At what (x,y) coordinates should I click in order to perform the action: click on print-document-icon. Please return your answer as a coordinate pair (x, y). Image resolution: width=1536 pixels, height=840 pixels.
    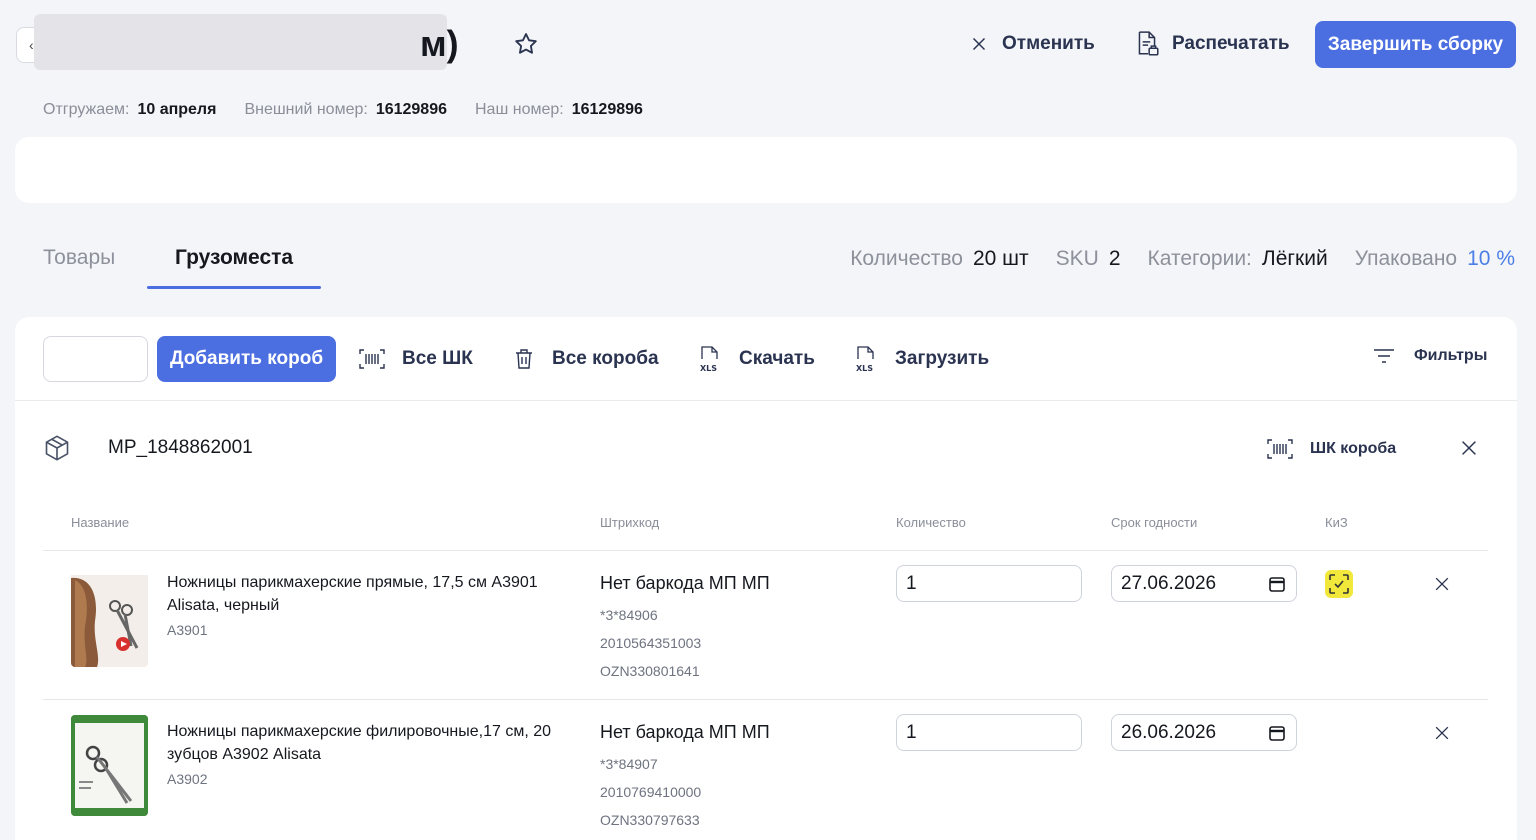
    Looking at the image, I should click on (1148, 43).